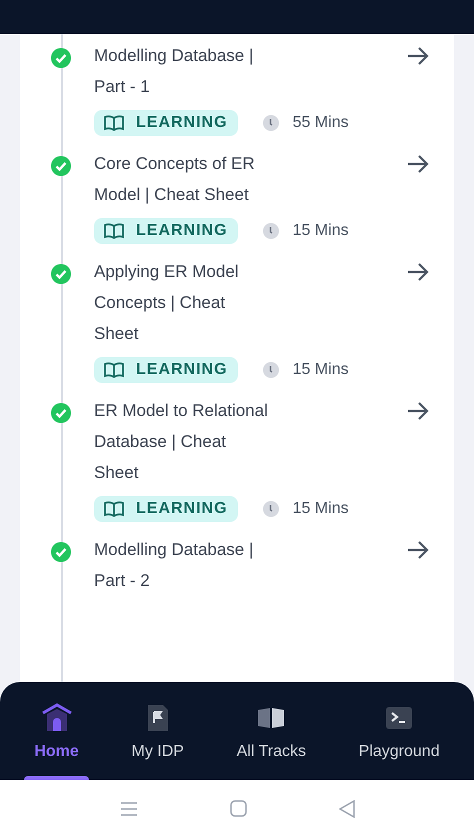 The width and height of the screenshot is (474, 837). What do you see at coordinates (182, 302) in the screenshot?
I see `lesson-title: Applying ER Model Concepts | Cheat Sheet` at bounding box center [182, 302].